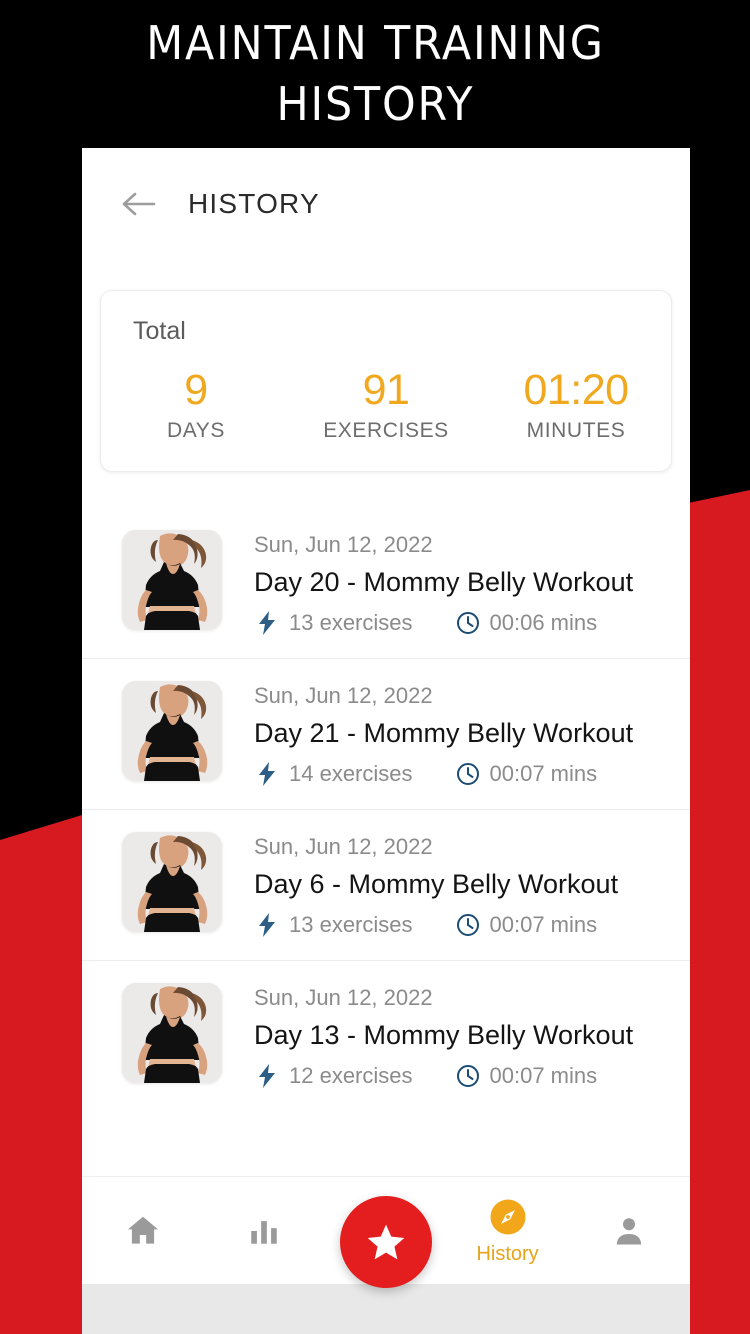 The height and width of the screenshot is (1334, 750). What do you see at coordinates (576, 390) in the screenshot?
I see `stat-minutes-value: 01:20` at bounding box center [576, 390].